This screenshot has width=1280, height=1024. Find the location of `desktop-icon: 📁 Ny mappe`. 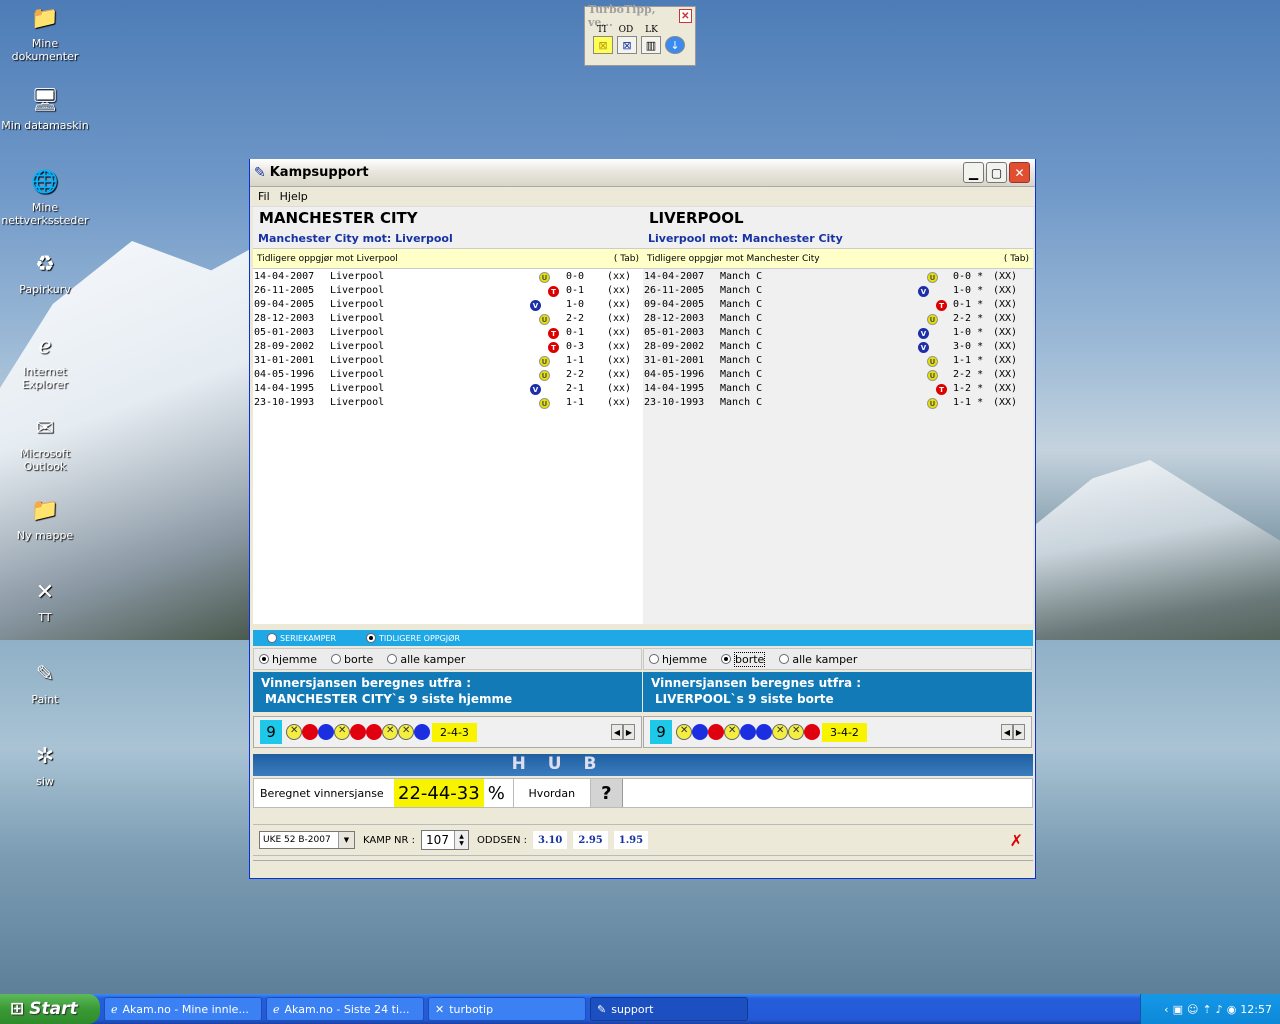

desktop-icon: 📁 Ny mappe is located at coordinates (45, 518).